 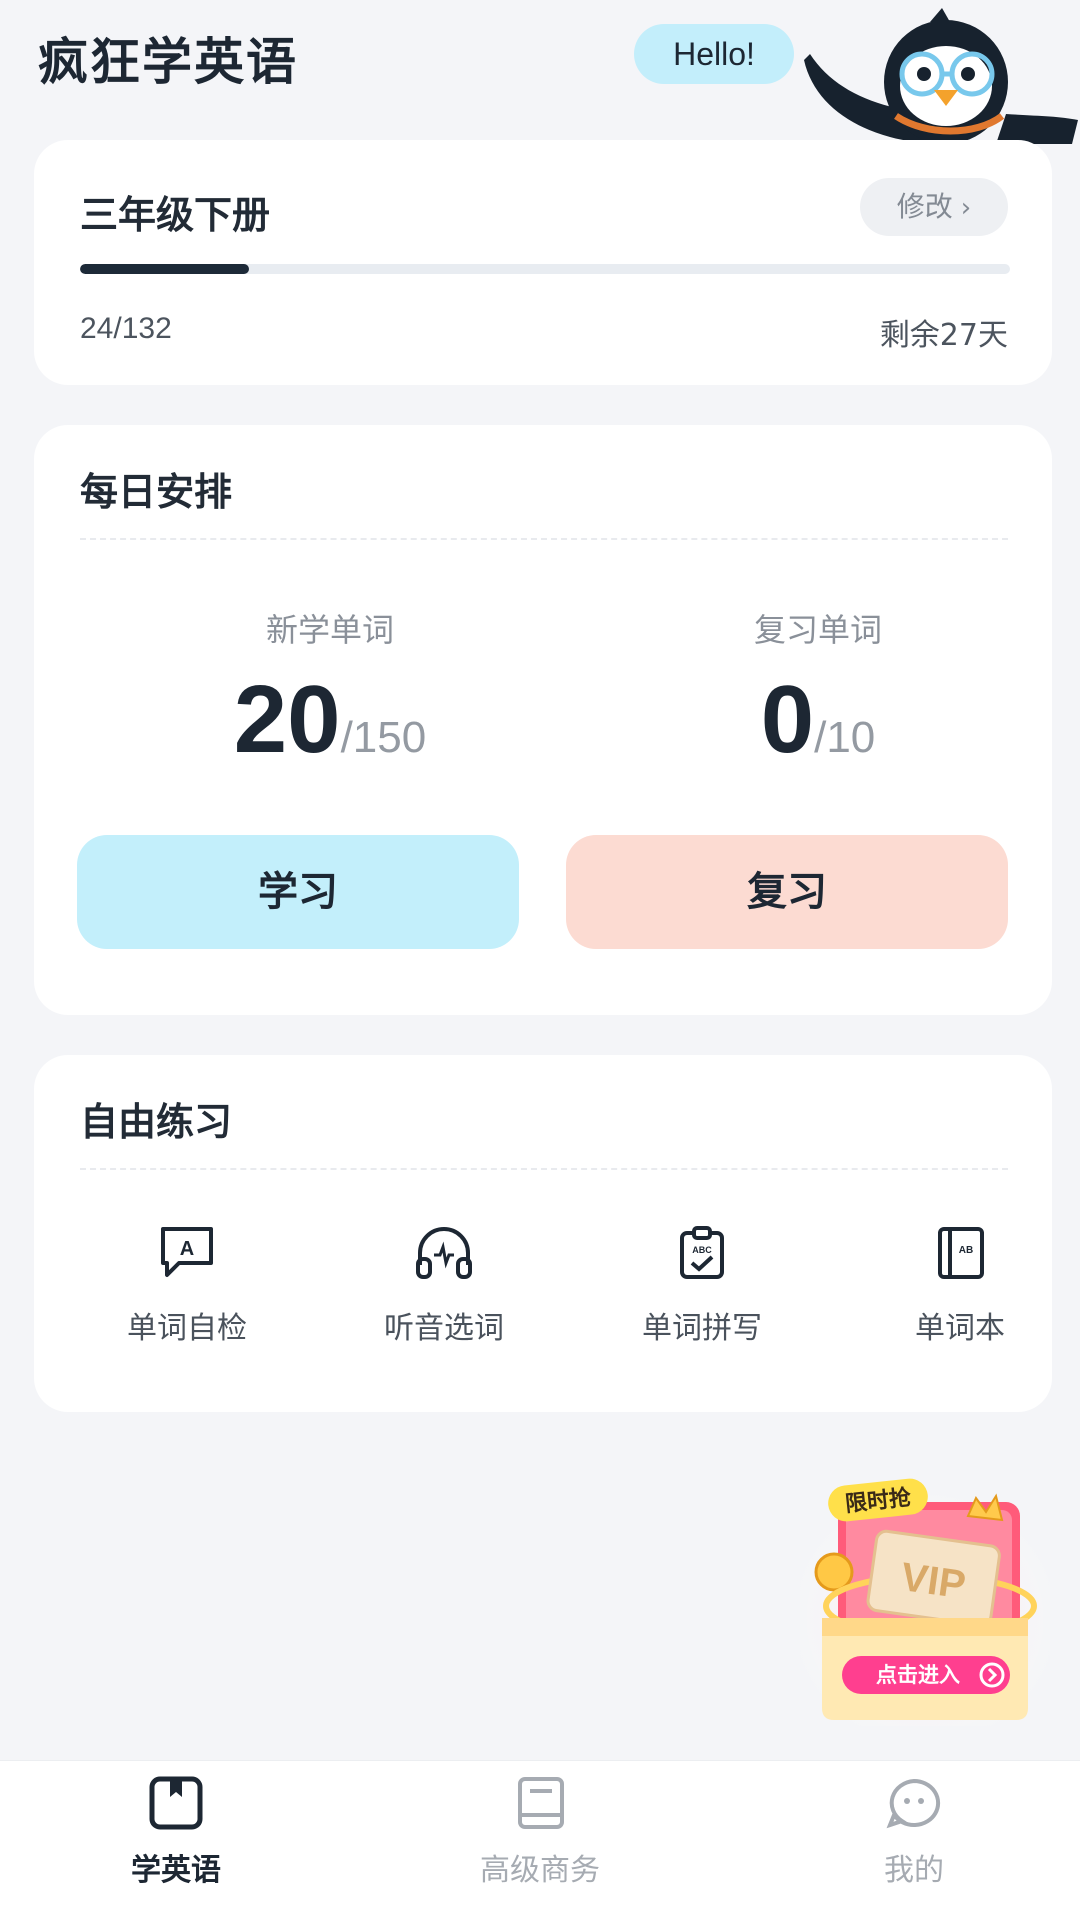 What do you see at coordinates (287, 719) in the screenshot?
I see `new-words-value: 20` at bounding box center [287, 719].